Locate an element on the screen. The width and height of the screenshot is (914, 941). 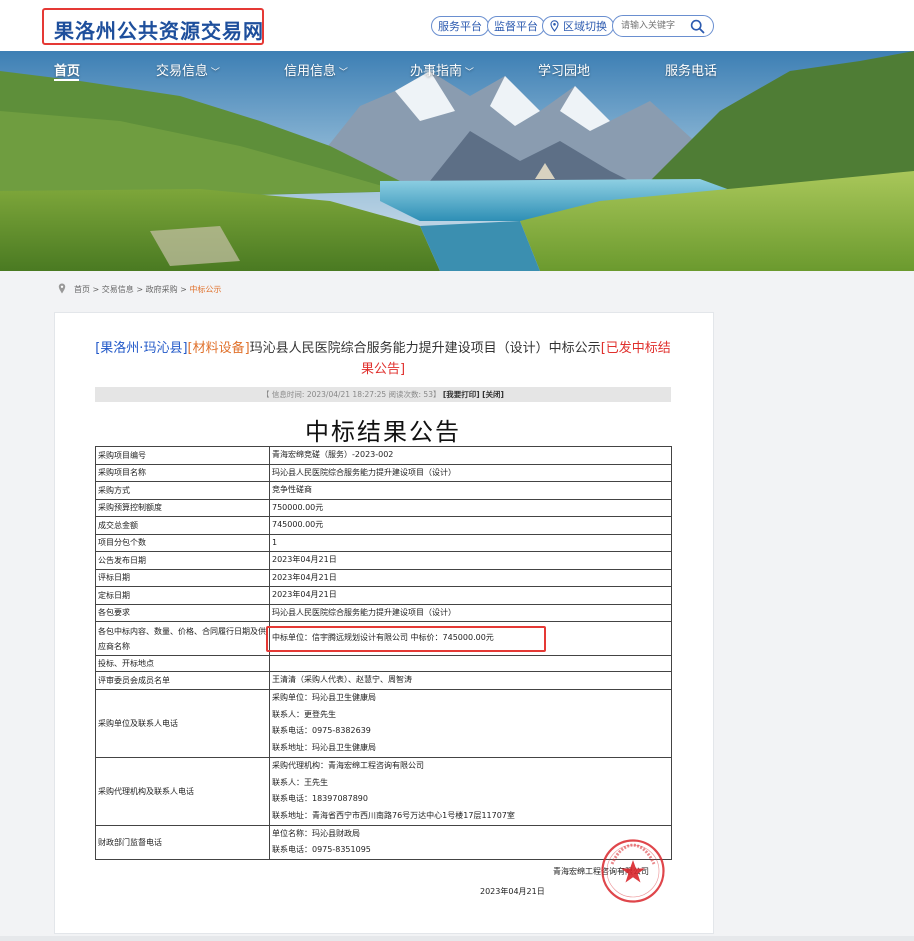
table-row: 各包要求 玛沁县人民医院综合服务能力提升建设项目（设计） is located at coordinates (383, 612).